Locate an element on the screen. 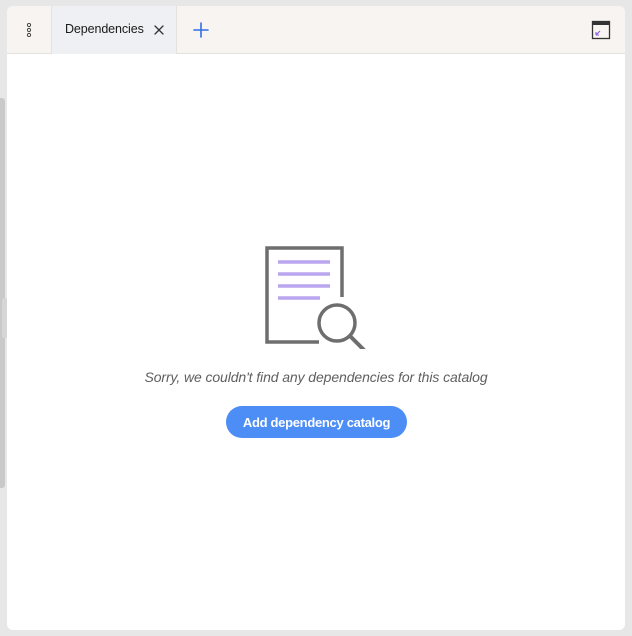 The width and height of the screenshot is (632, 636). add-tab-button is located at coordinates (201, 30).